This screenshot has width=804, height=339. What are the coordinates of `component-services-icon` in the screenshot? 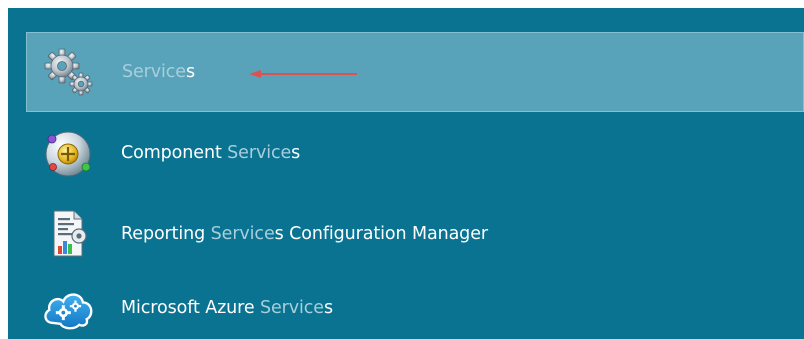 It's located at (68, 153).